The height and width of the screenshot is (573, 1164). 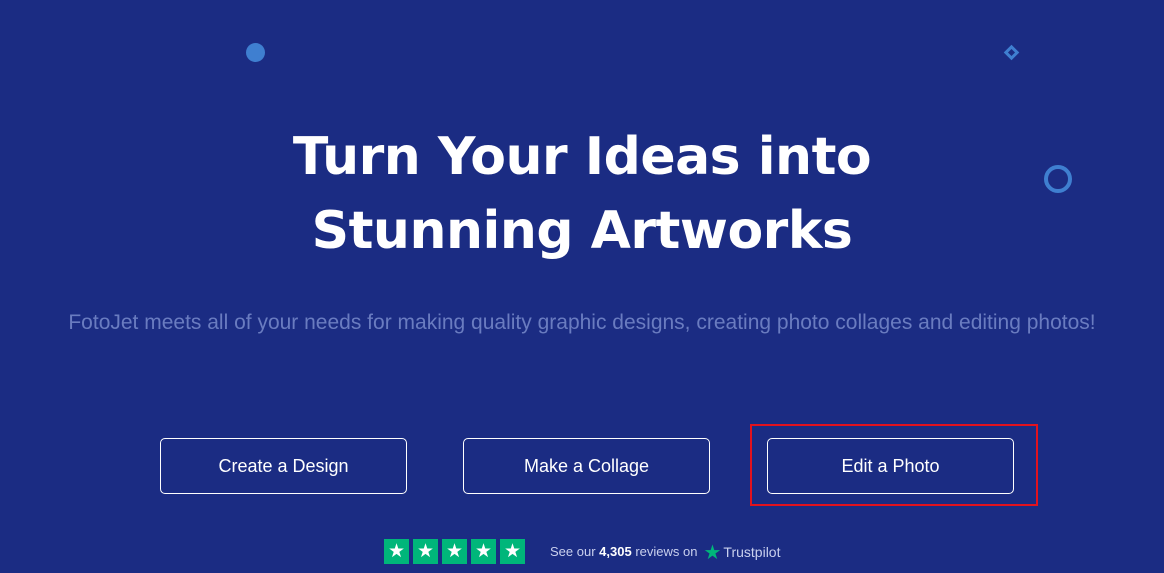 I want to click on trustpilot-star-icon: ★, so click(x=712, y=551).